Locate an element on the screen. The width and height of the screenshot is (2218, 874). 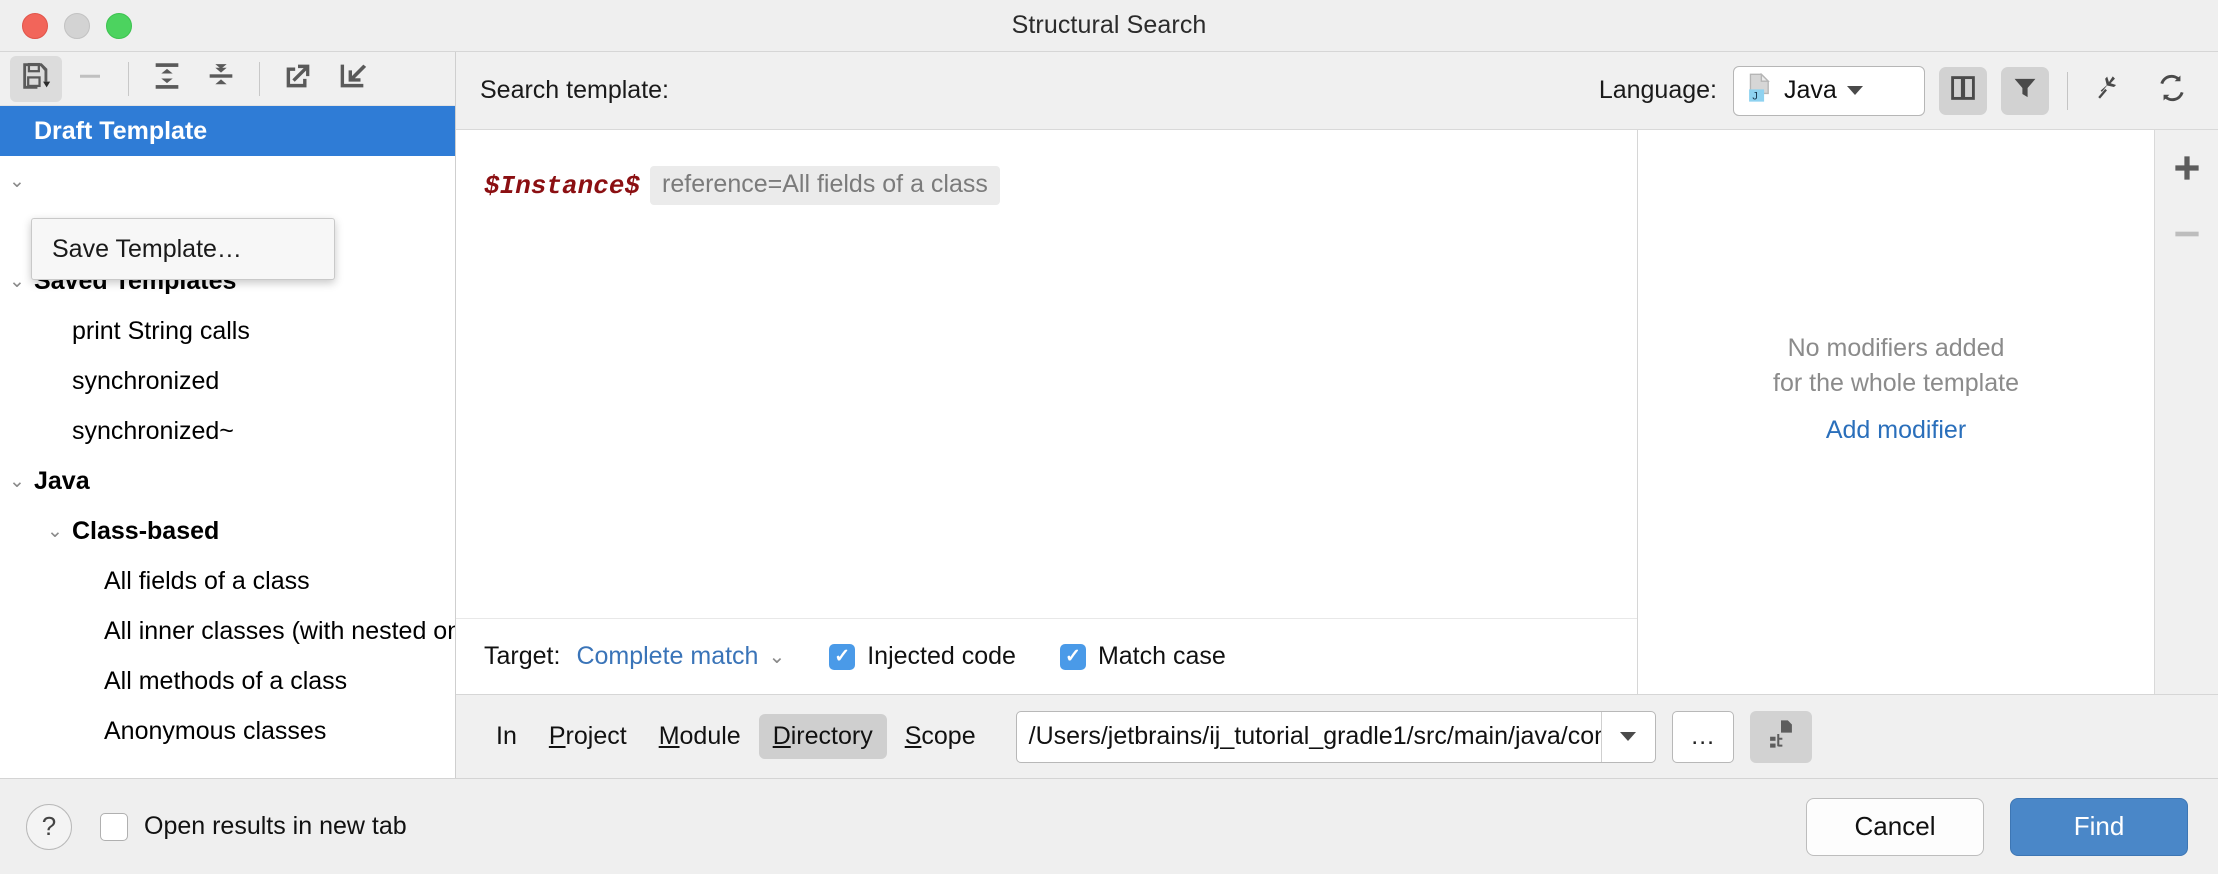
tree-node-synchronized-alt: synchronized~ is located at coordinates (227, 431).